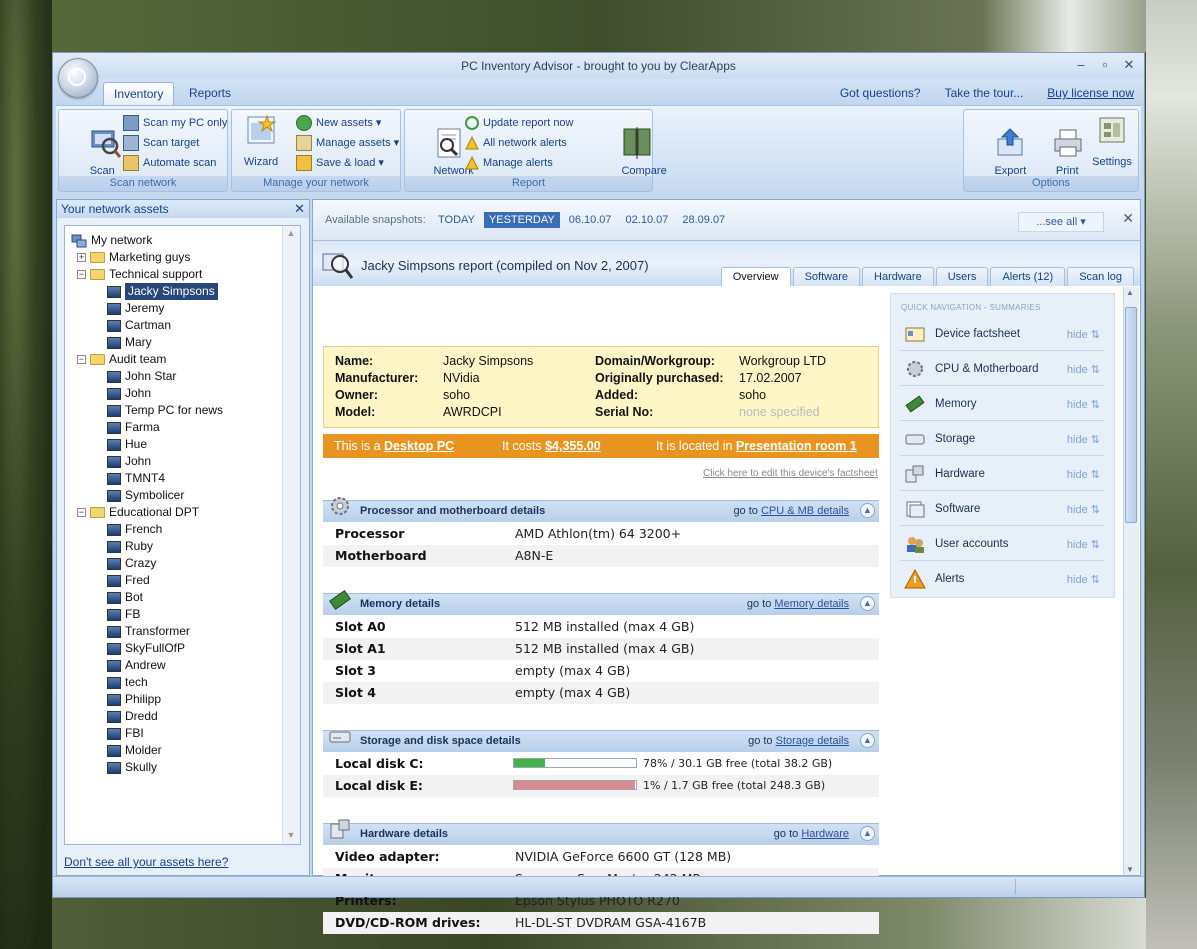 This screenshot has width=1197, height=949. I want to click on snapshot-item: 28.09.07, so click(703, 220).